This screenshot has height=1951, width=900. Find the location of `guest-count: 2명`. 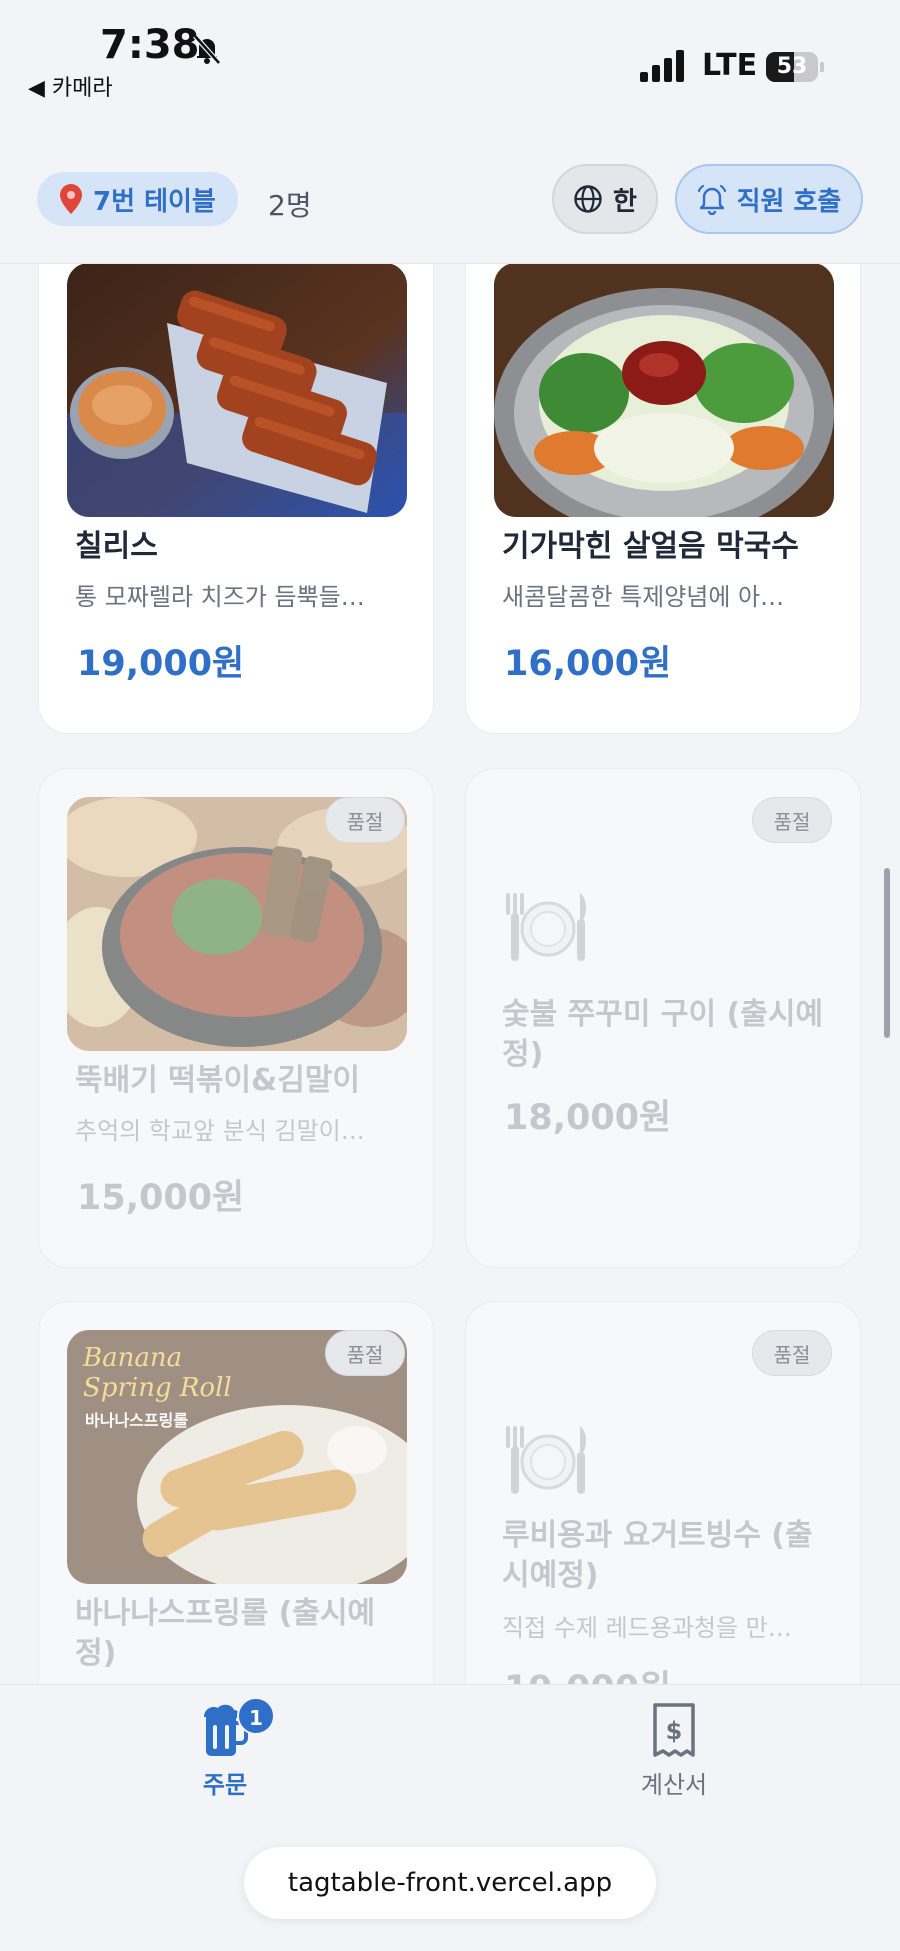

guest-count: 2명 is located at coordinates (290, 205).